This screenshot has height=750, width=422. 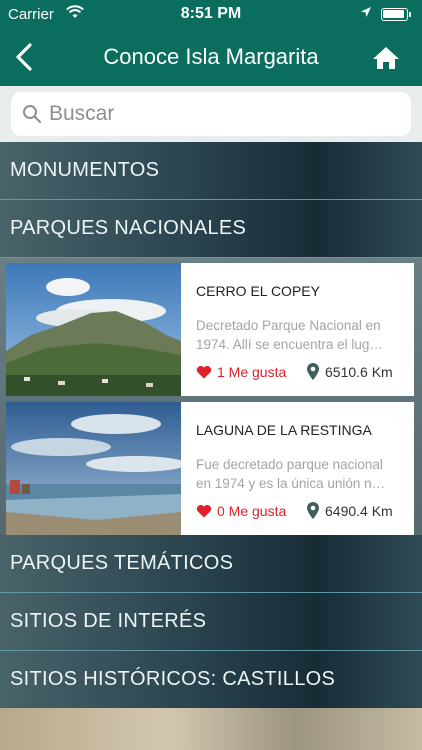 I want to click on distance-value: 6490.4 Km, so click(x=359, y=510).